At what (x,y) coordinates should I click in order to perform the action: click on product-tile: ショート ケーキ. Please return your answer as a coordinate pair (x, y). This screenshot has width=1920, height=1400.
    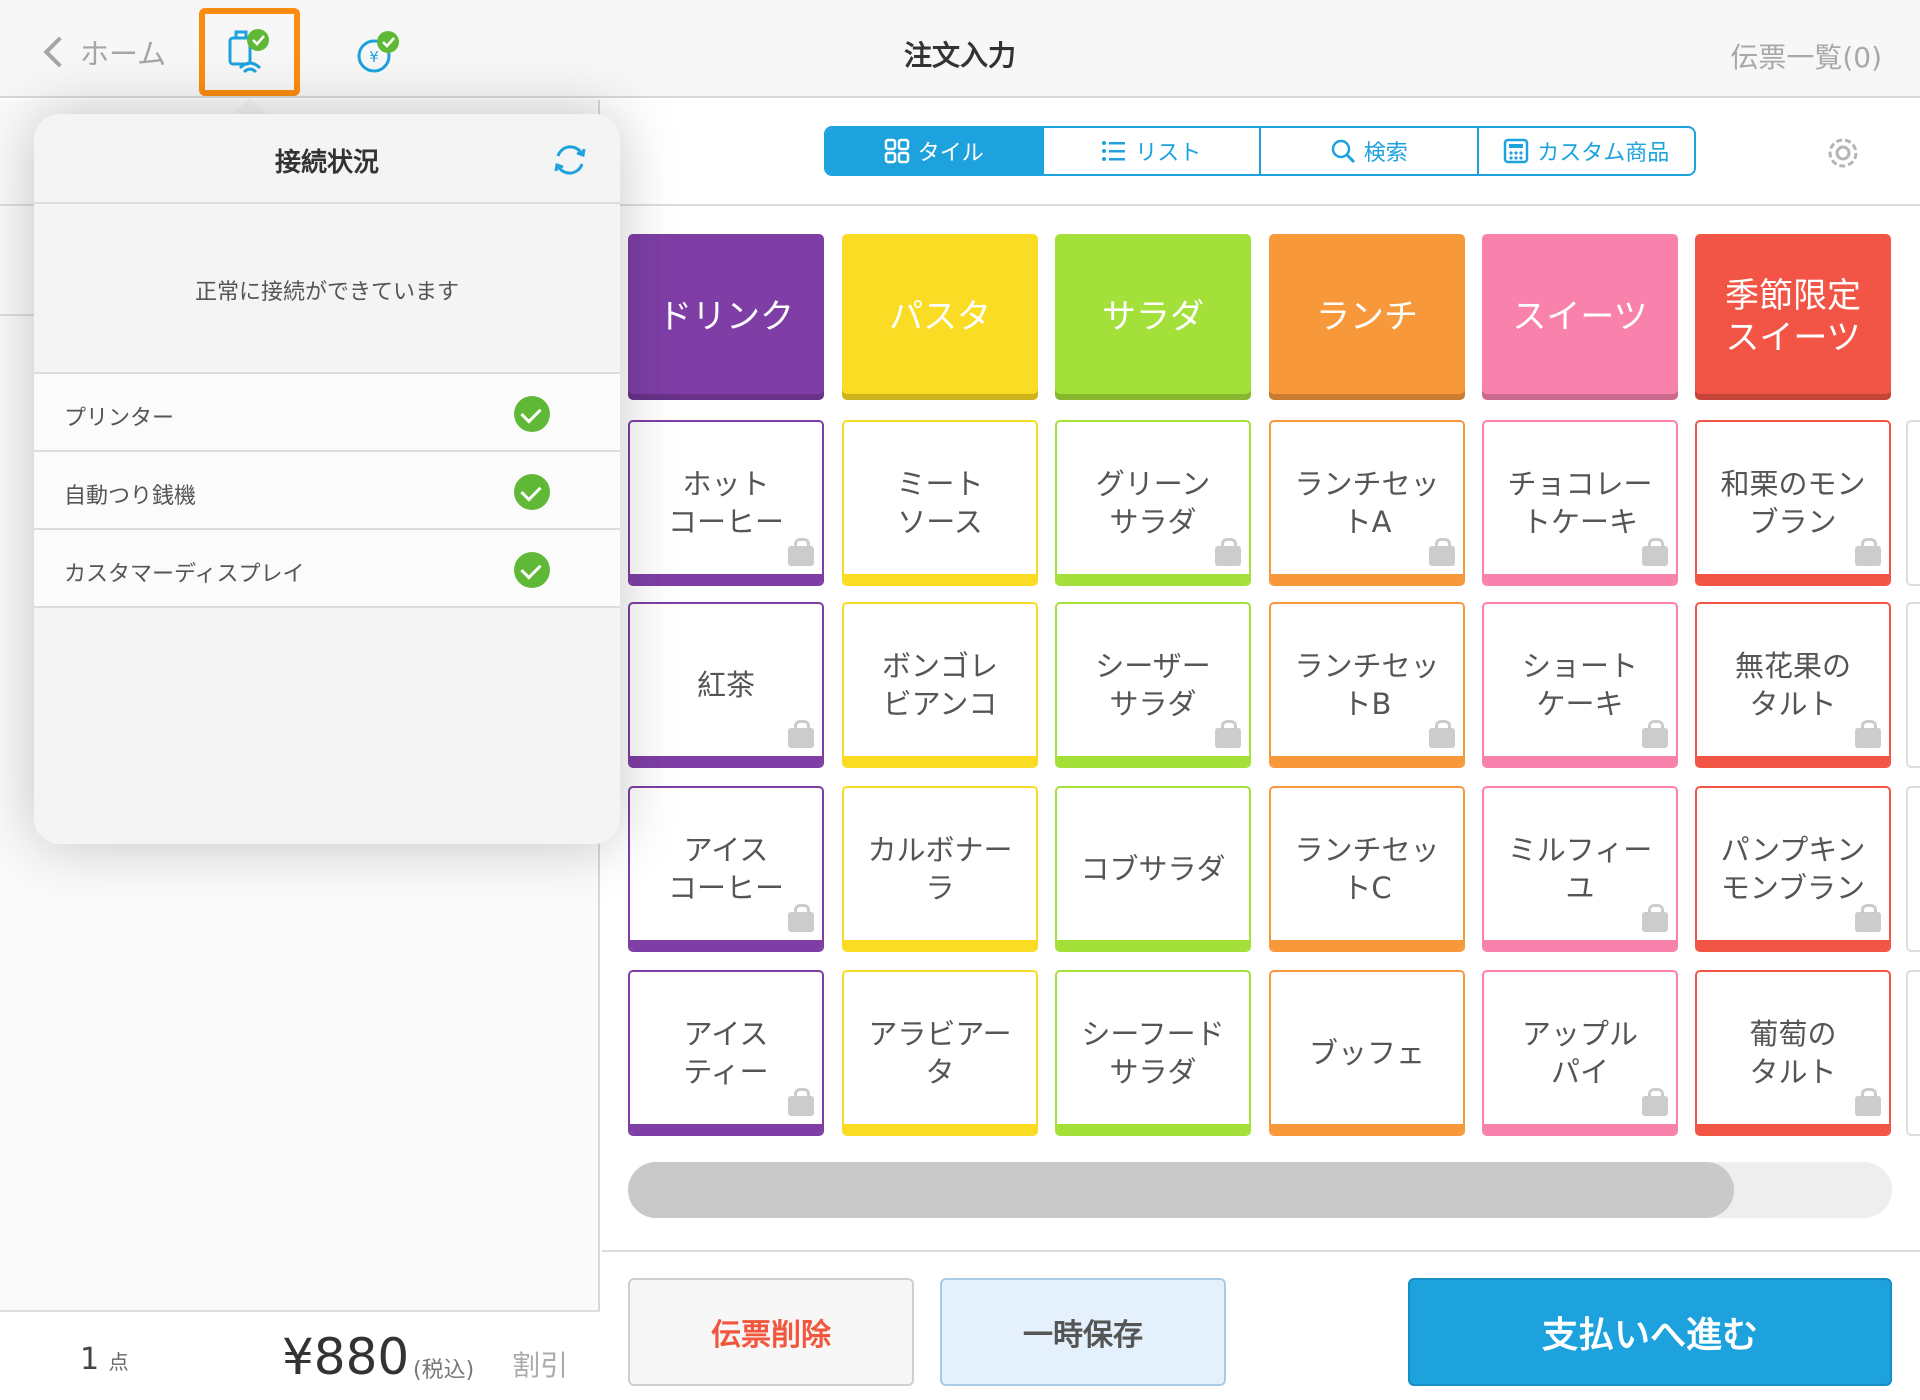
    Looking at the image, I should click on (1580, 685).